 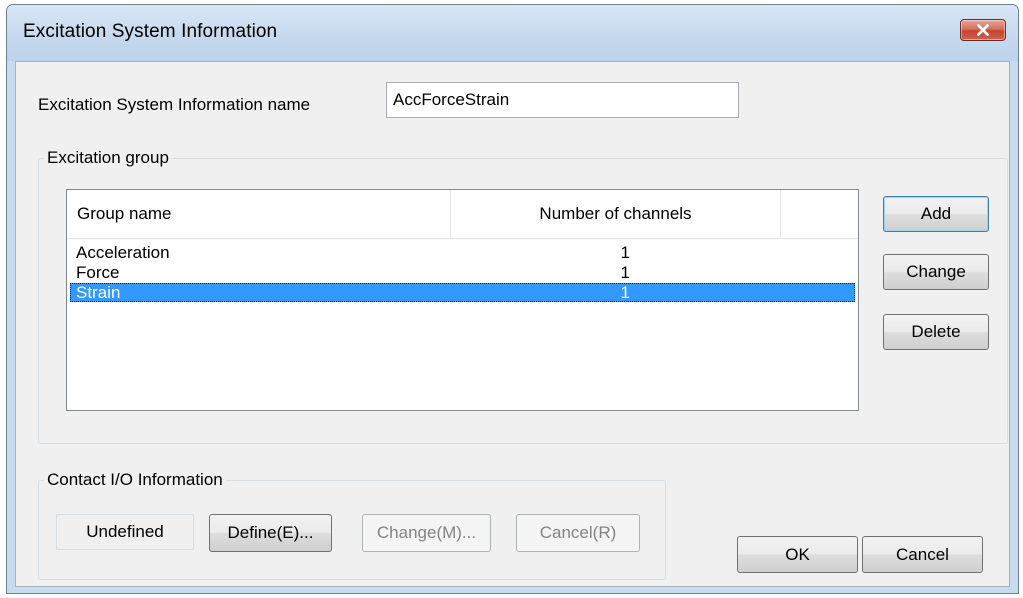 I want to click on cancel-contact-button: Cancel(R), so click(x=578, y=533).